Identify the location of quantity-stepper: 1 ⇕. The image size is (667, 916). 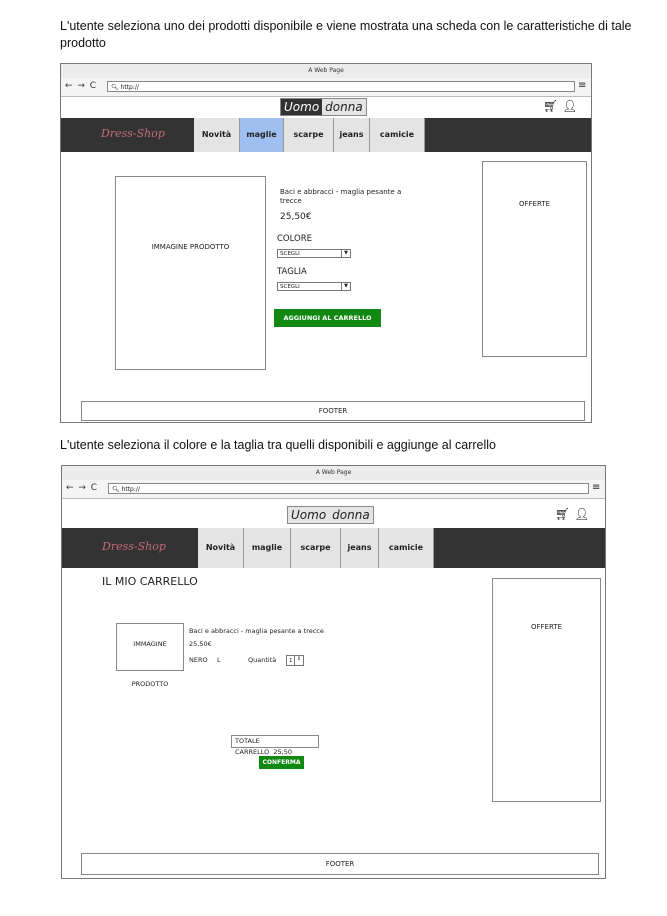
(295, 660).